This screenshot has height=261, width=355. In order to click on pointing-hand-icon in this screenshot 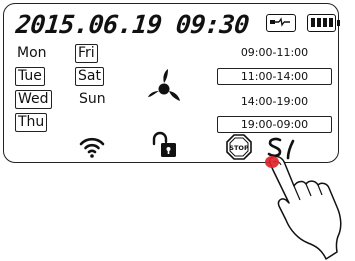, I will do `click(305, 207)`.